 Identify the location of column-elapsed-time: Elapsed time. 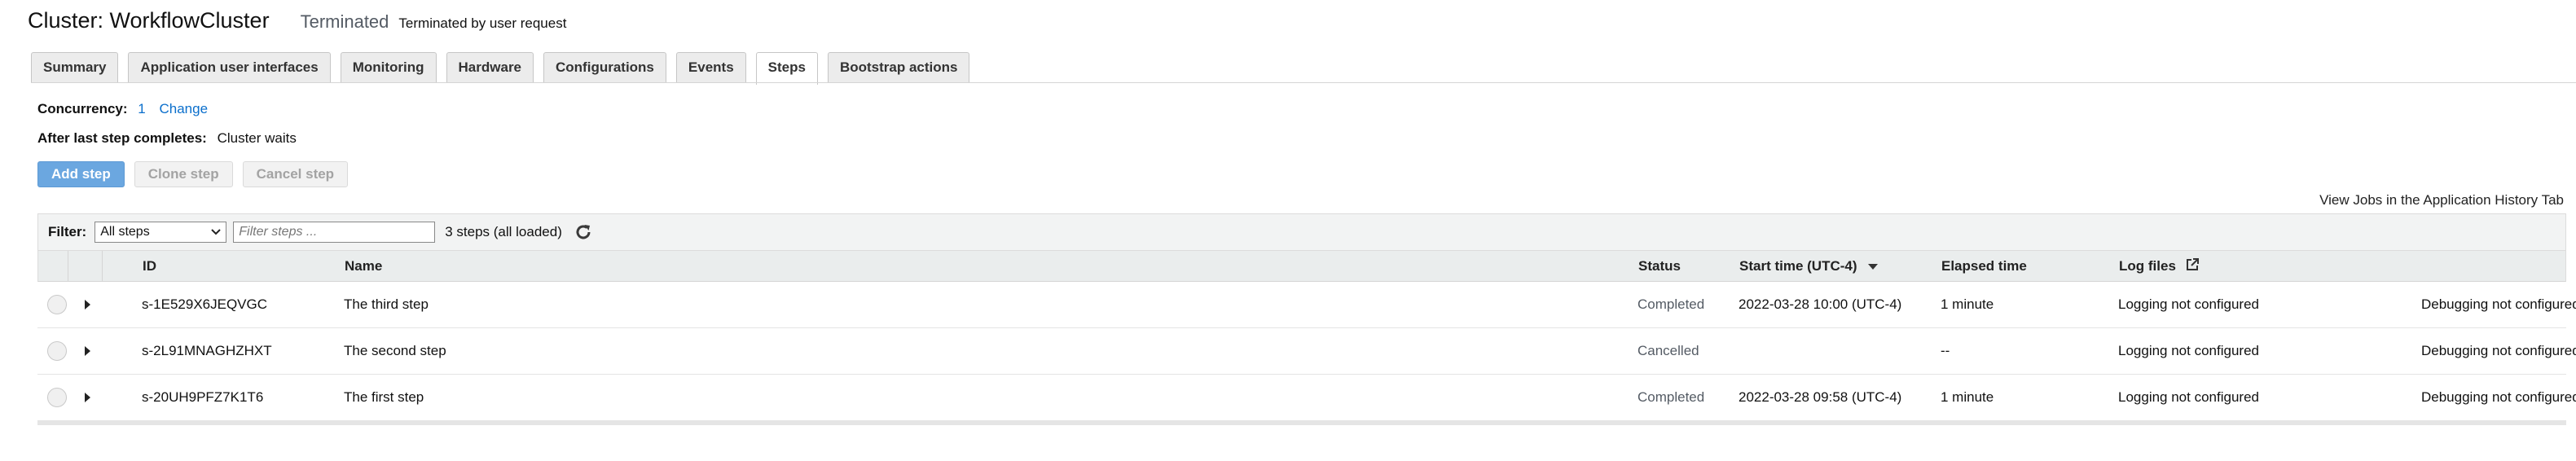
(1984, 266).